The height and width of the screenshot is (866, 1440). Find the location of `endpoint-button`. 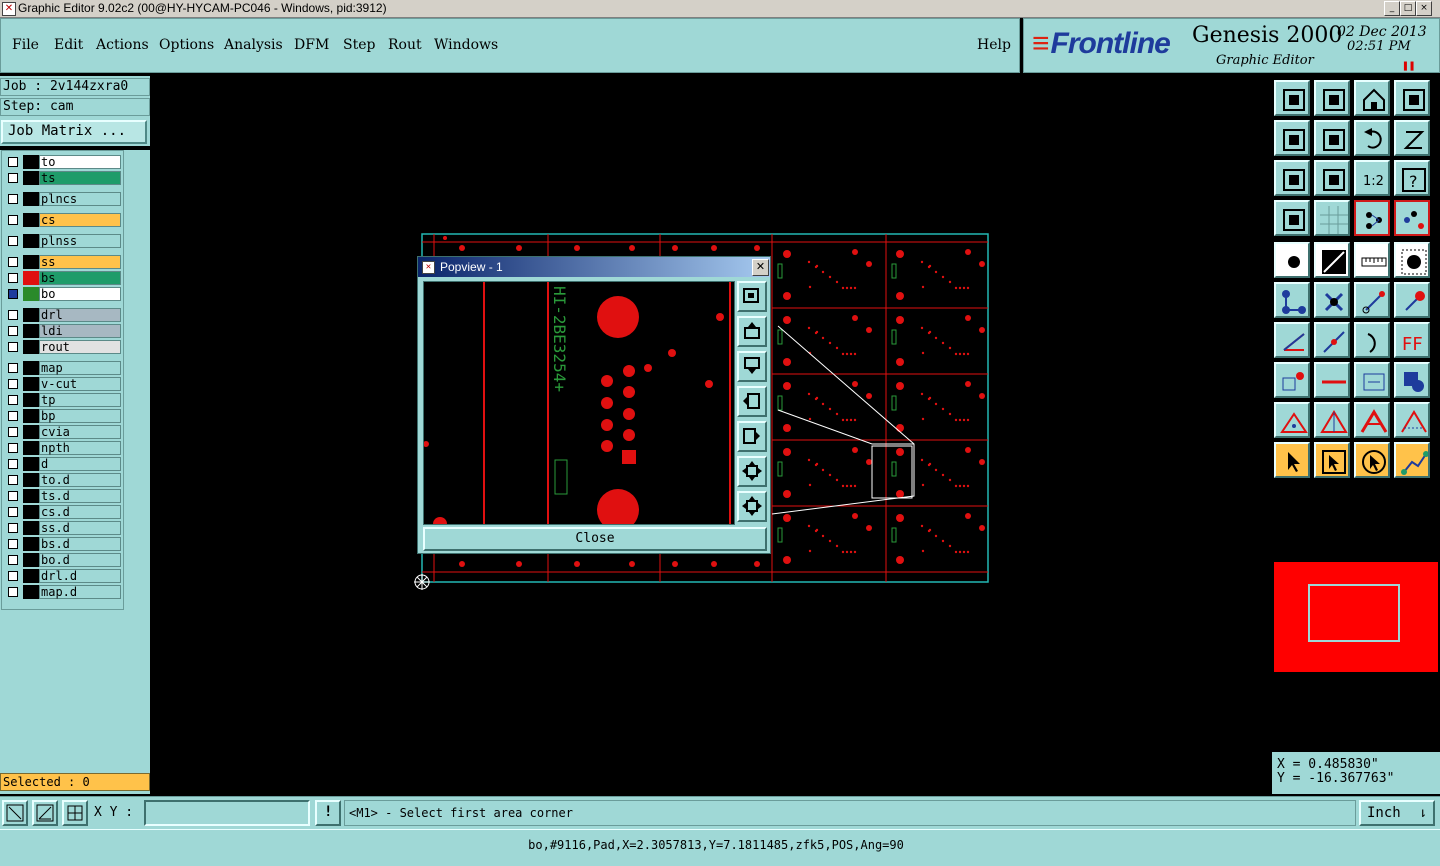

endpoint-button is located at coordinates (1412, 300).